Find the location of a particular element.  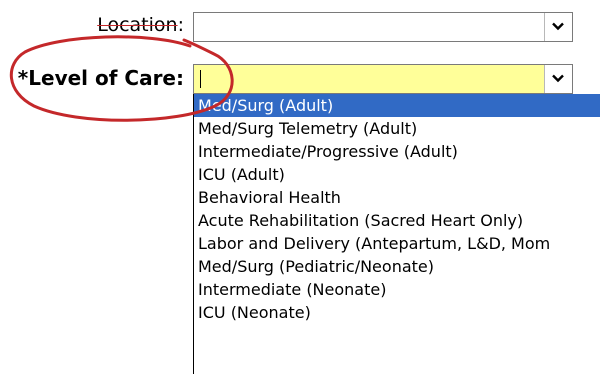

option-intermediate-progressive-adult: Intermediate/Progressive (Adult) is located at coordinates (397, 151).